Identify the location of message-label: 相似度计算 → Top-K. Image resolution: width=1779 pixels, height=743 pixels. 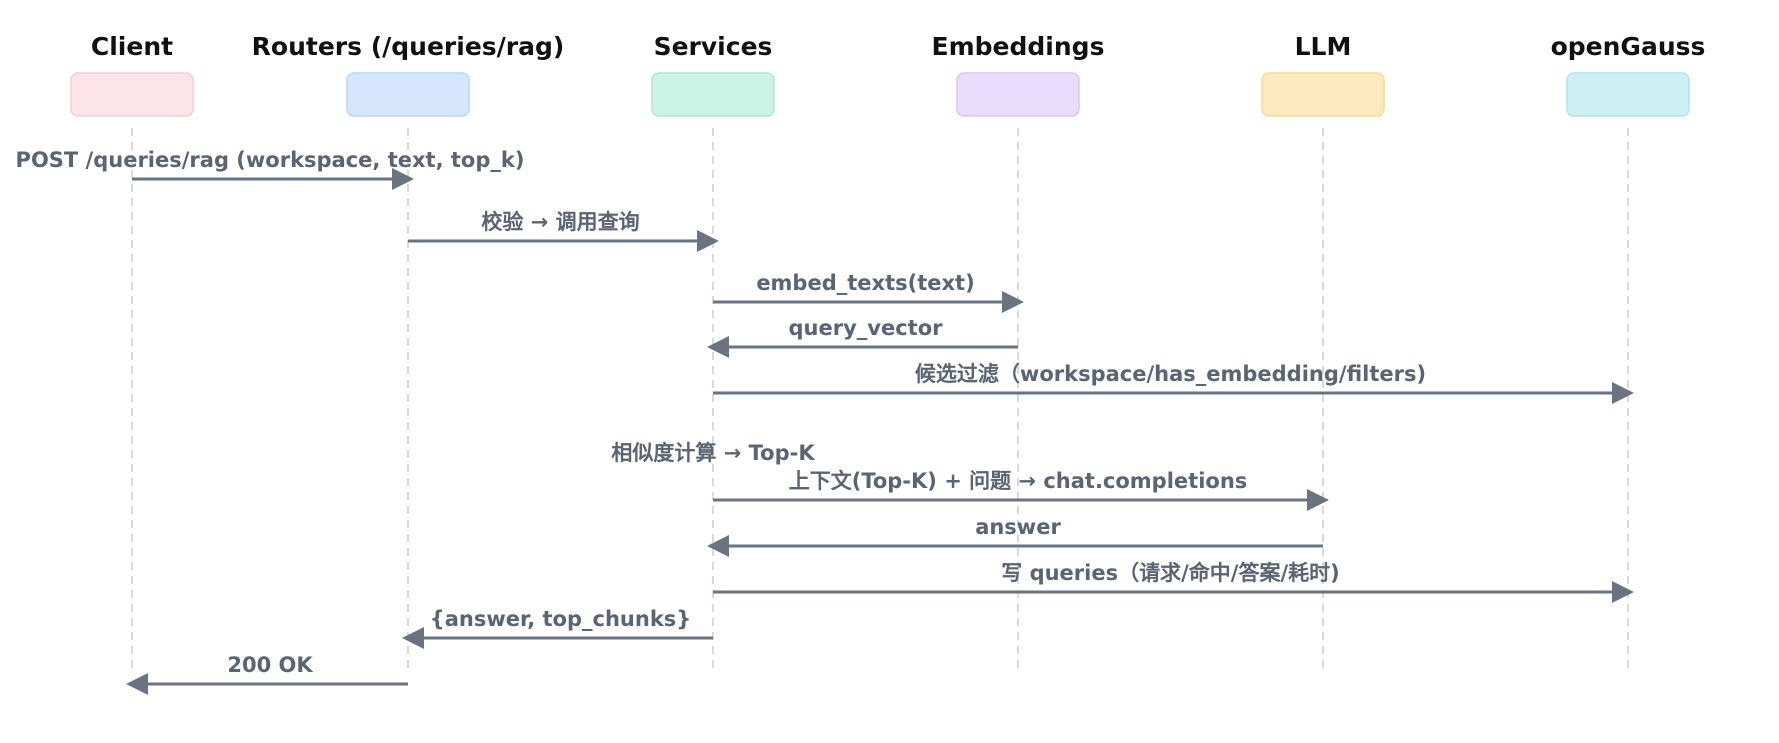
(713, 453).